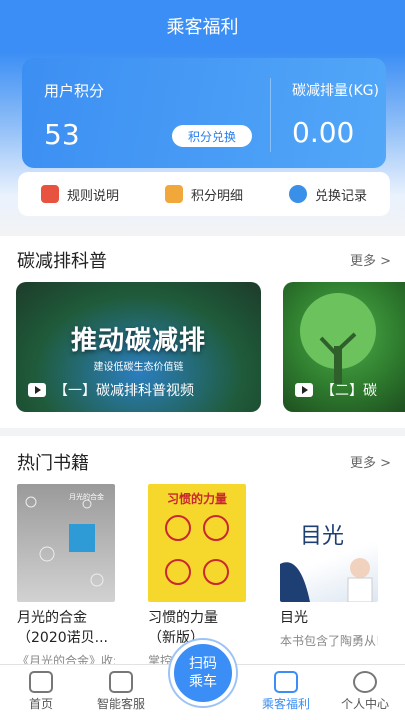  I want to click on tab-benefits-label: 乘客福利, so click(285, 704).